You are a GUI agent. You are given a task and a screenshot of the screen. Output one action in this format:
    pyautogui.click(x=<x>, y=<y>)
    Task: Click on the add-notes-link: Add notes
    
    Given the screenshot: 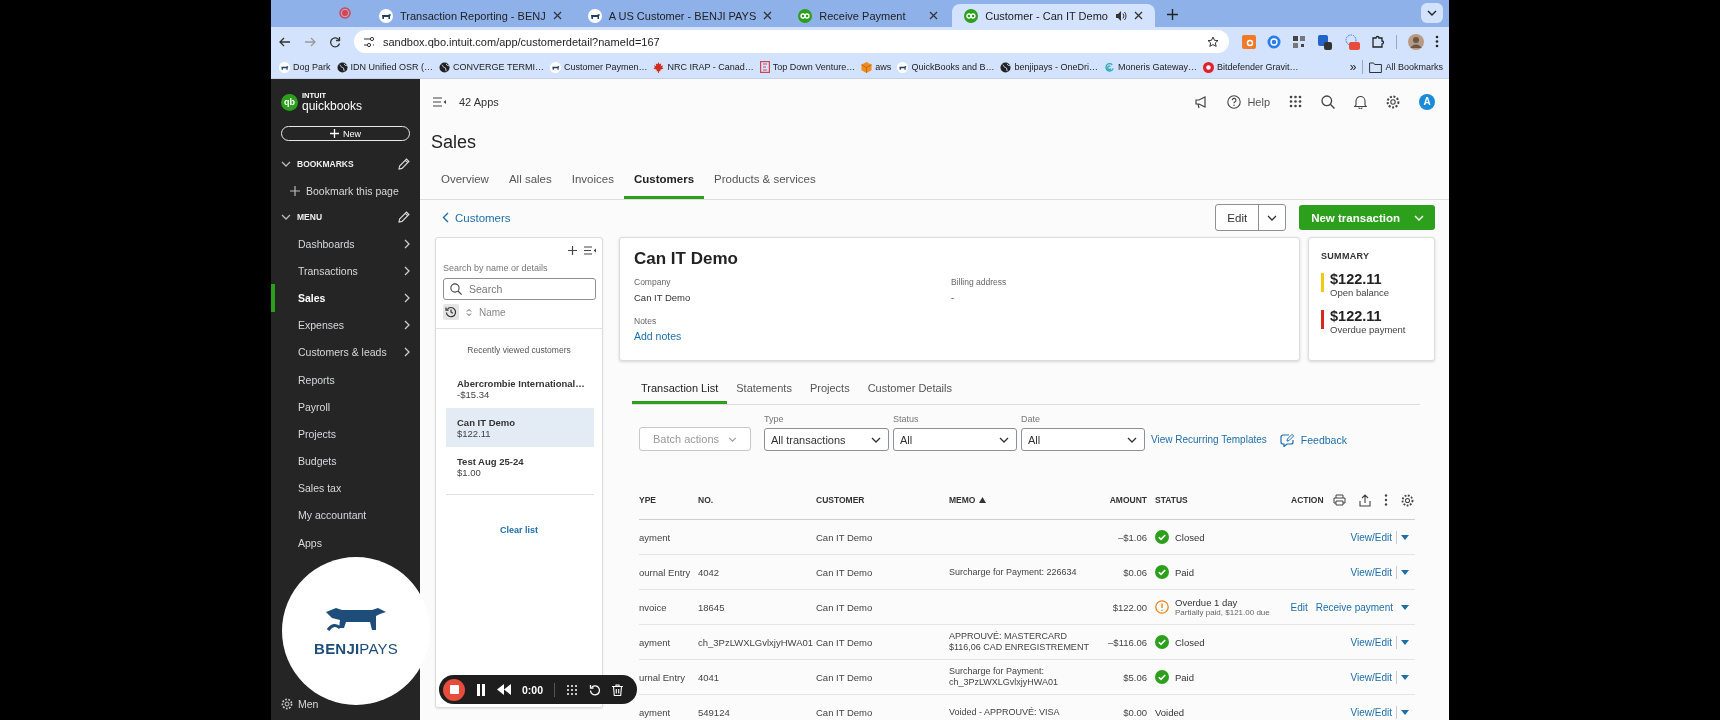 What is the action you would take?
    pyautogui.click(x=658, y=336)
    